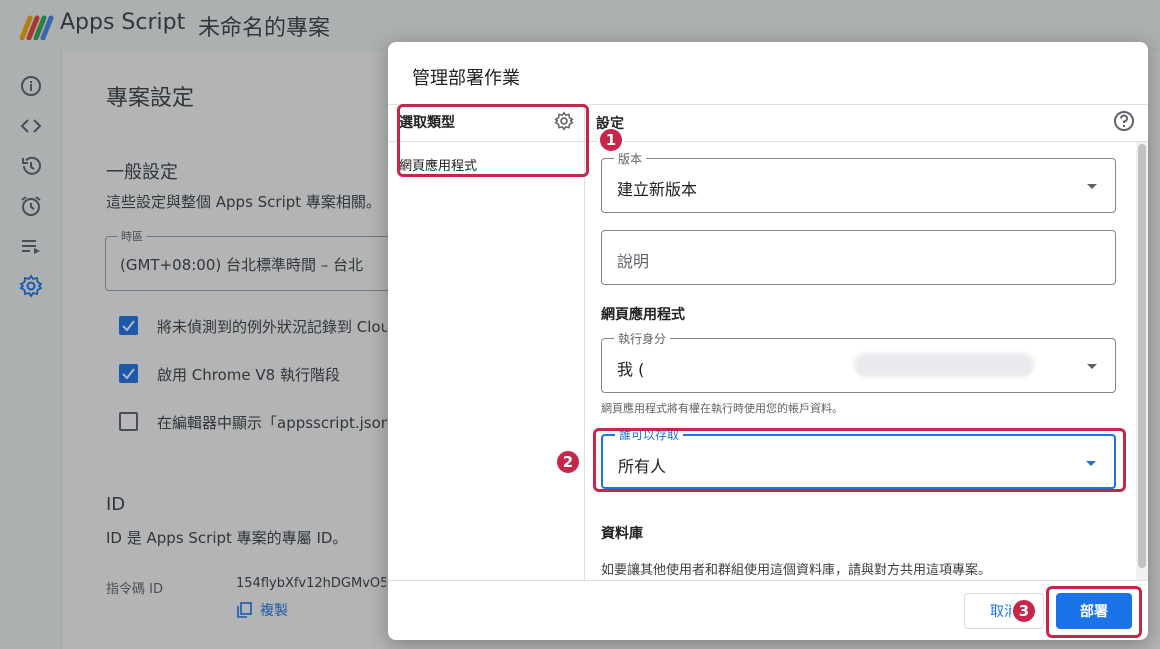 This screenshot has width=1160, height=649. What do you see at coordinates (722, 408) in the screenshot?
I see `execute-helper: 網頁應用程式將有權在執行時使用您的帳戶資料。` at bounding box center [722, 408].